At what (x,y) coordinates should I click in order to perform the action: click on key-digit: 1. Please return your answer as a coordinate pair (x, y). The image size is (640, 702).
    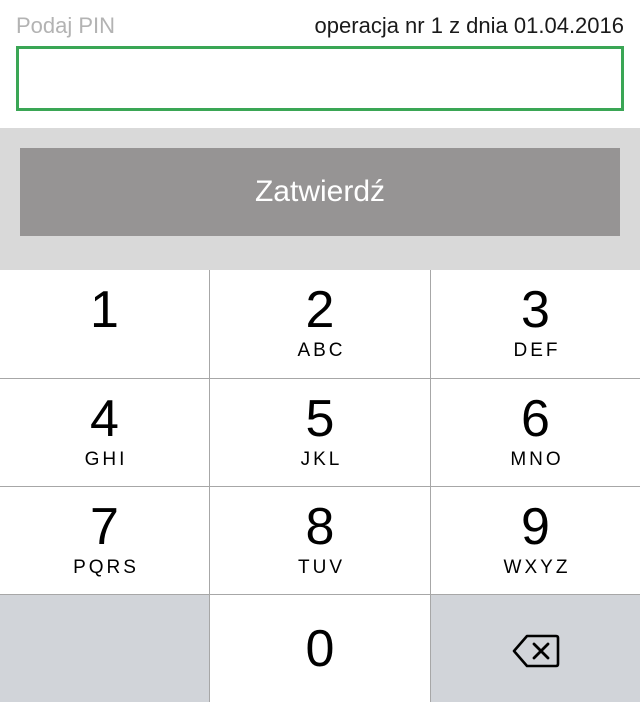
    Looking at the image, I should click on (104, 310).